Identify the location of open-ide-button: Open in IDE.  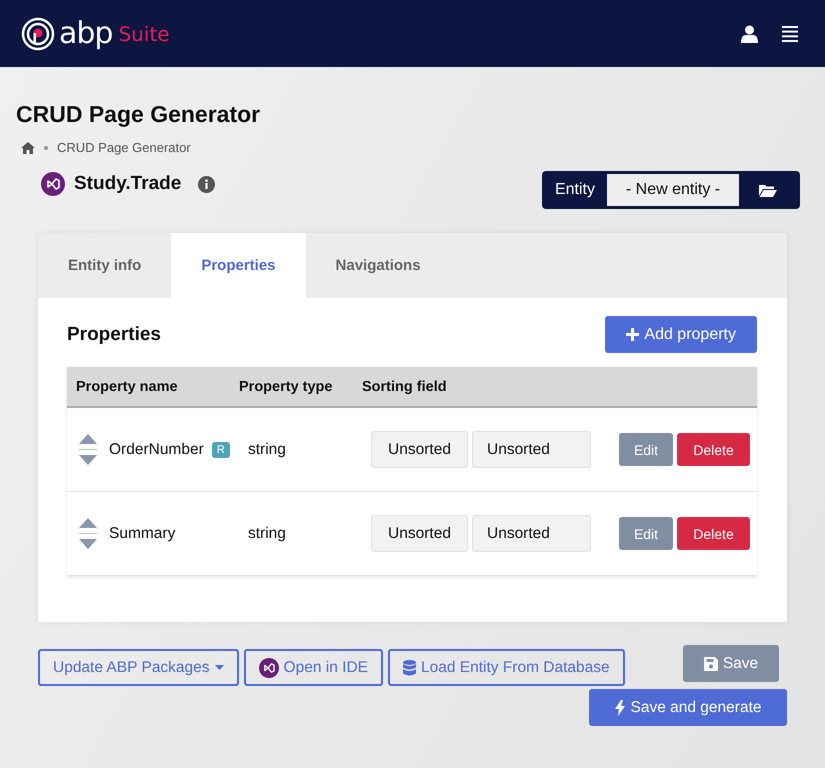
(313, 667).